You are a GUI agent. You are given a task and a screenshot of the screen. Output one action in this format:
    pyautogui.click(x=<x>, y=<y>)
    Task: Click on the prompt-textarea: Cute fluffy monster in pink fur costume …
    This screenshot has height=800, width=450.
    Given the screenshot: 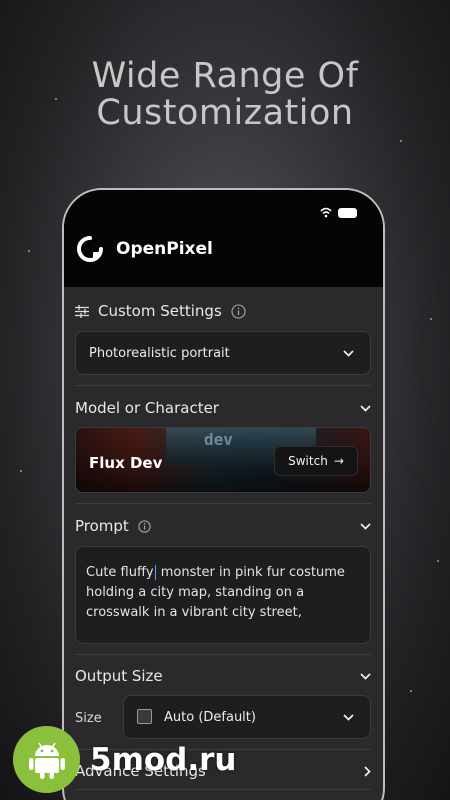 What is the action you would take?
    pyautogui.click(x=223, y=595)
    